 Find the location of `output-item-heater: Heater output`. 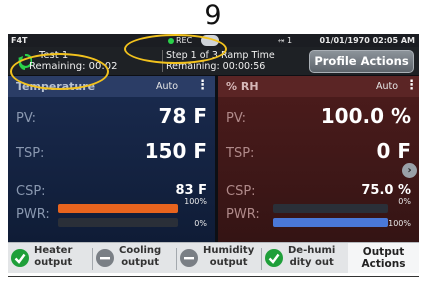

output-item-heater: Heater output is located at coordinates (50, 258).